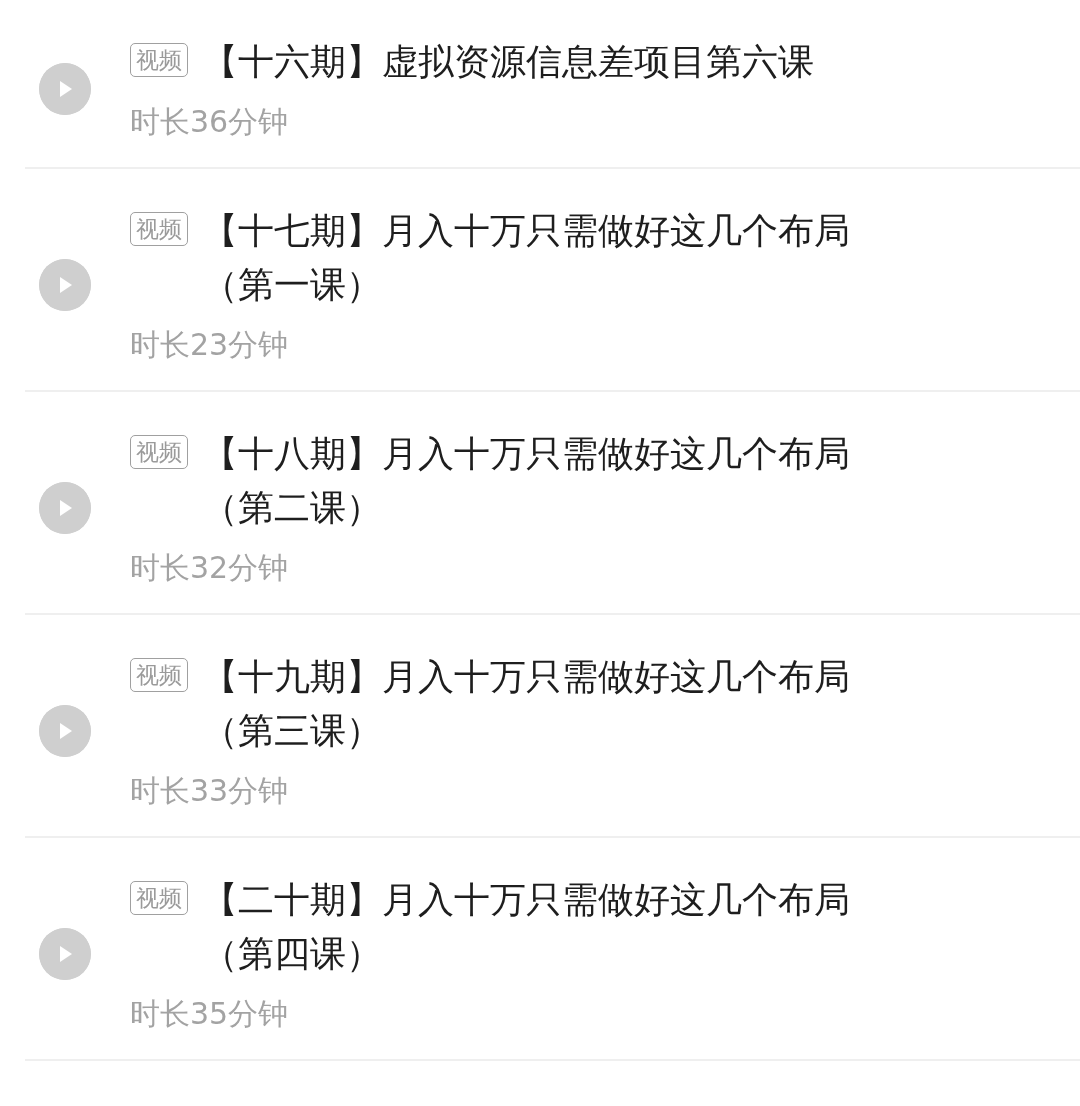 This screenshot has width=1080, height=1106. What do you see at coordinates (210, 122) in the screenshot?
I see `lesson-duration: 时长36分钟` at bounding box center [210, 122].